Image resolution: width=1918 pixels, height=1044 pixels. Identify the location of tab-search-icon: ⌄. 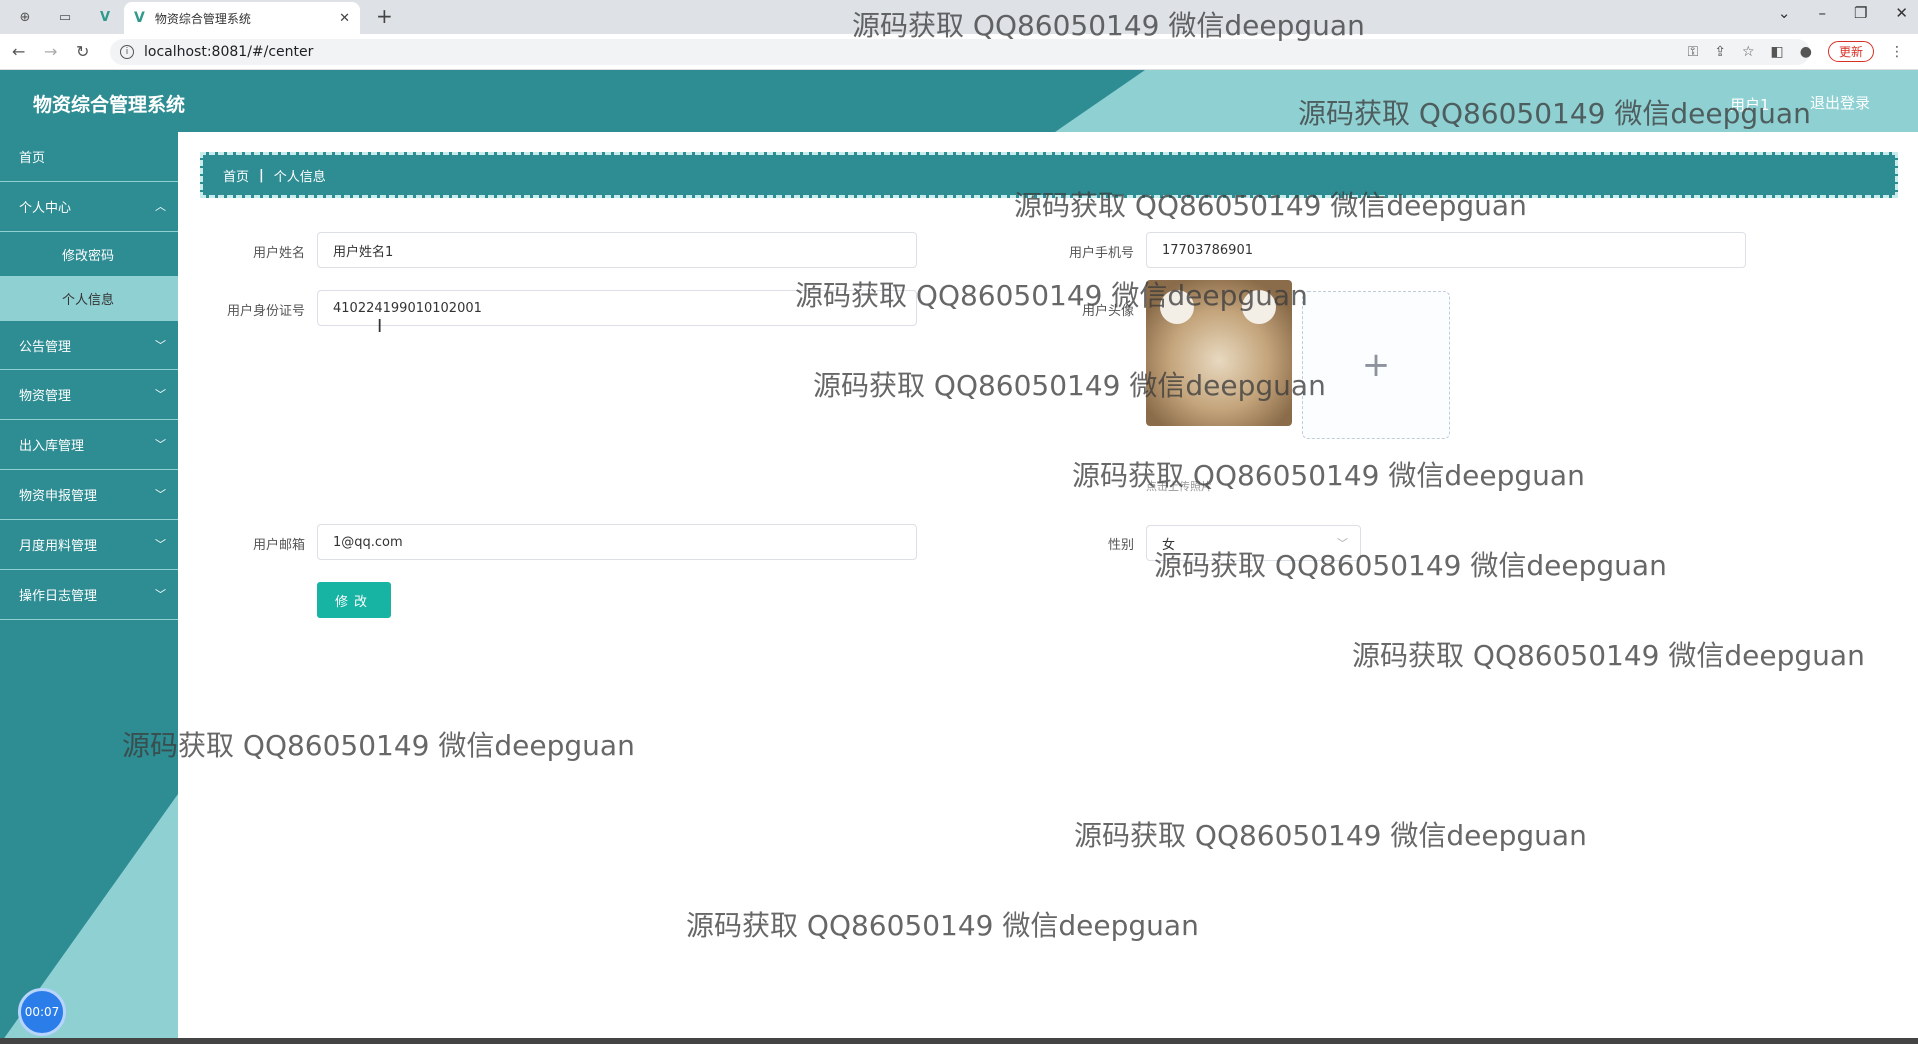
(1784, 13).